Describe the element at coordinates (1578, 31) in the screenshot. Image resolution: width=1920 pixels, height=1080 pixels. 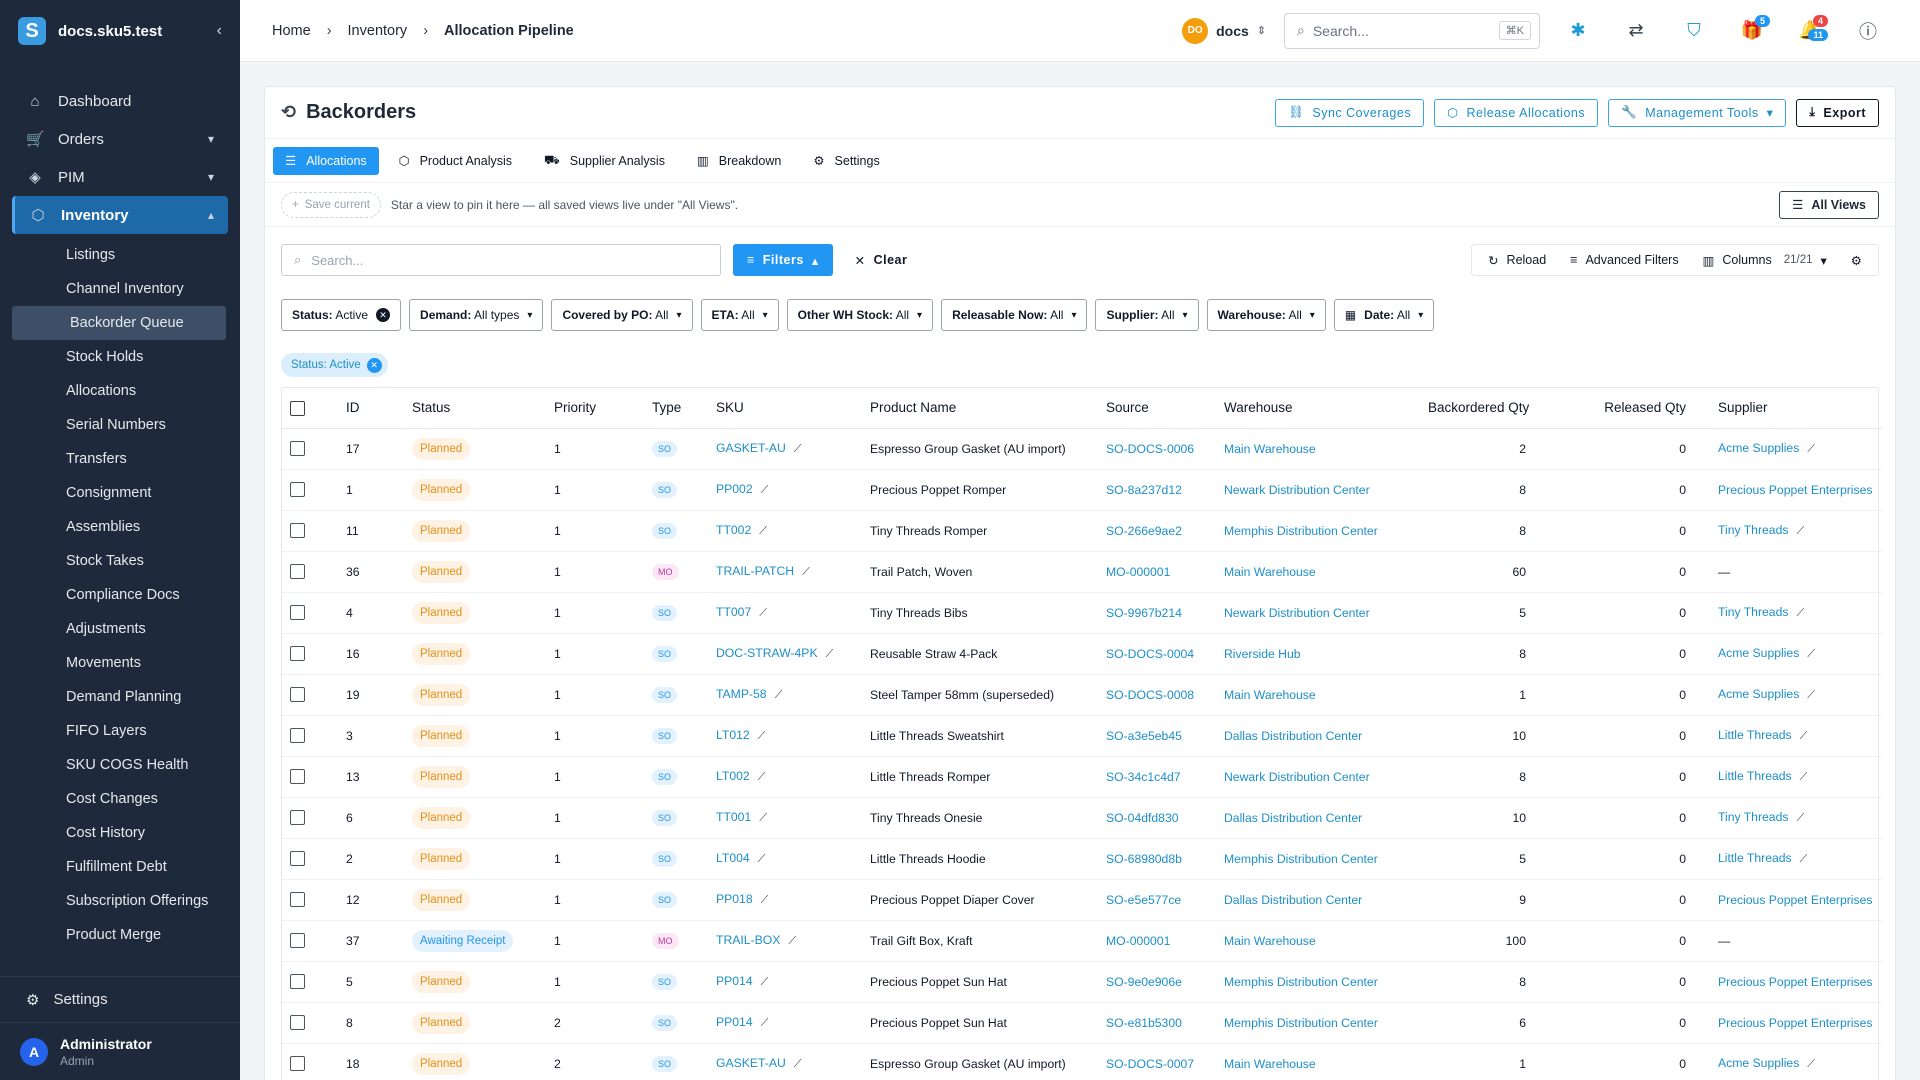
I see `integrations-icon: ✱` at that location.